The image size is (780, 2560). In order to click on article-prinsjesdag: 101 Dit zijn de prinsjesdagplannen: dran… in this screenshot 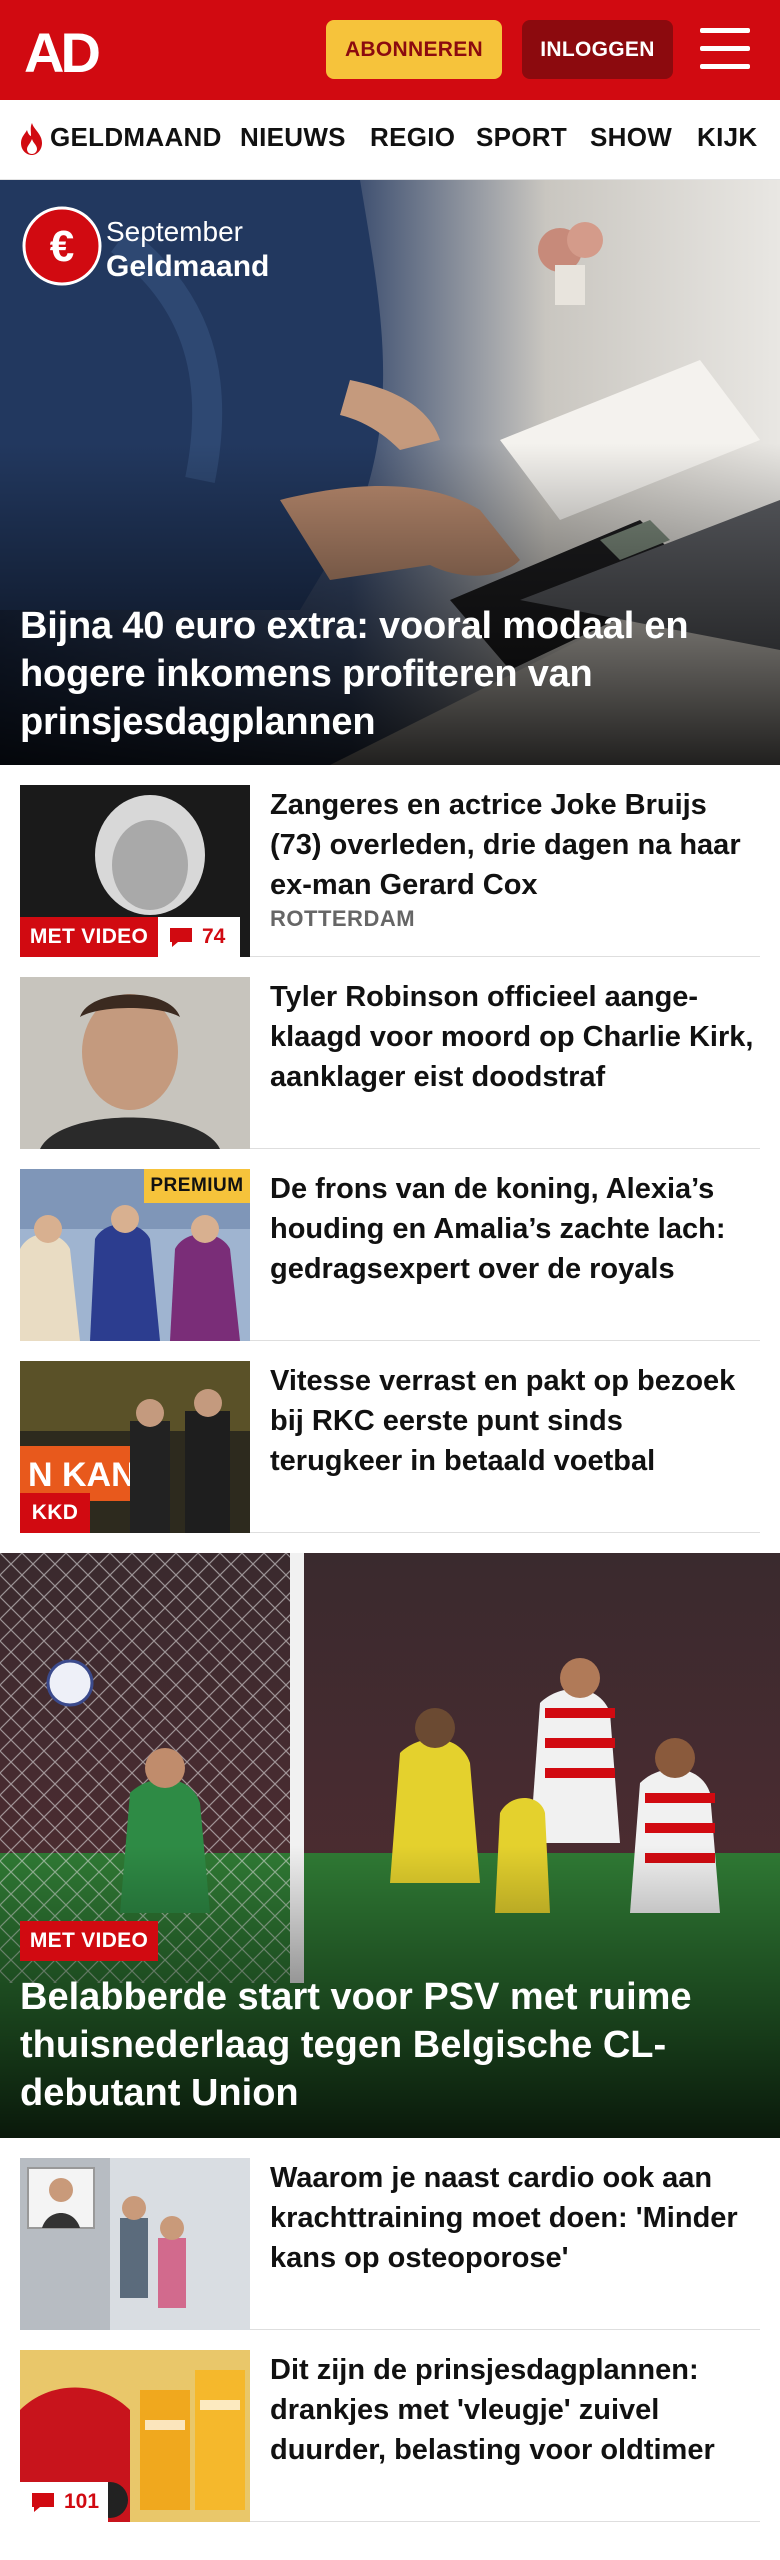, I will do `click(390, 2426)`.